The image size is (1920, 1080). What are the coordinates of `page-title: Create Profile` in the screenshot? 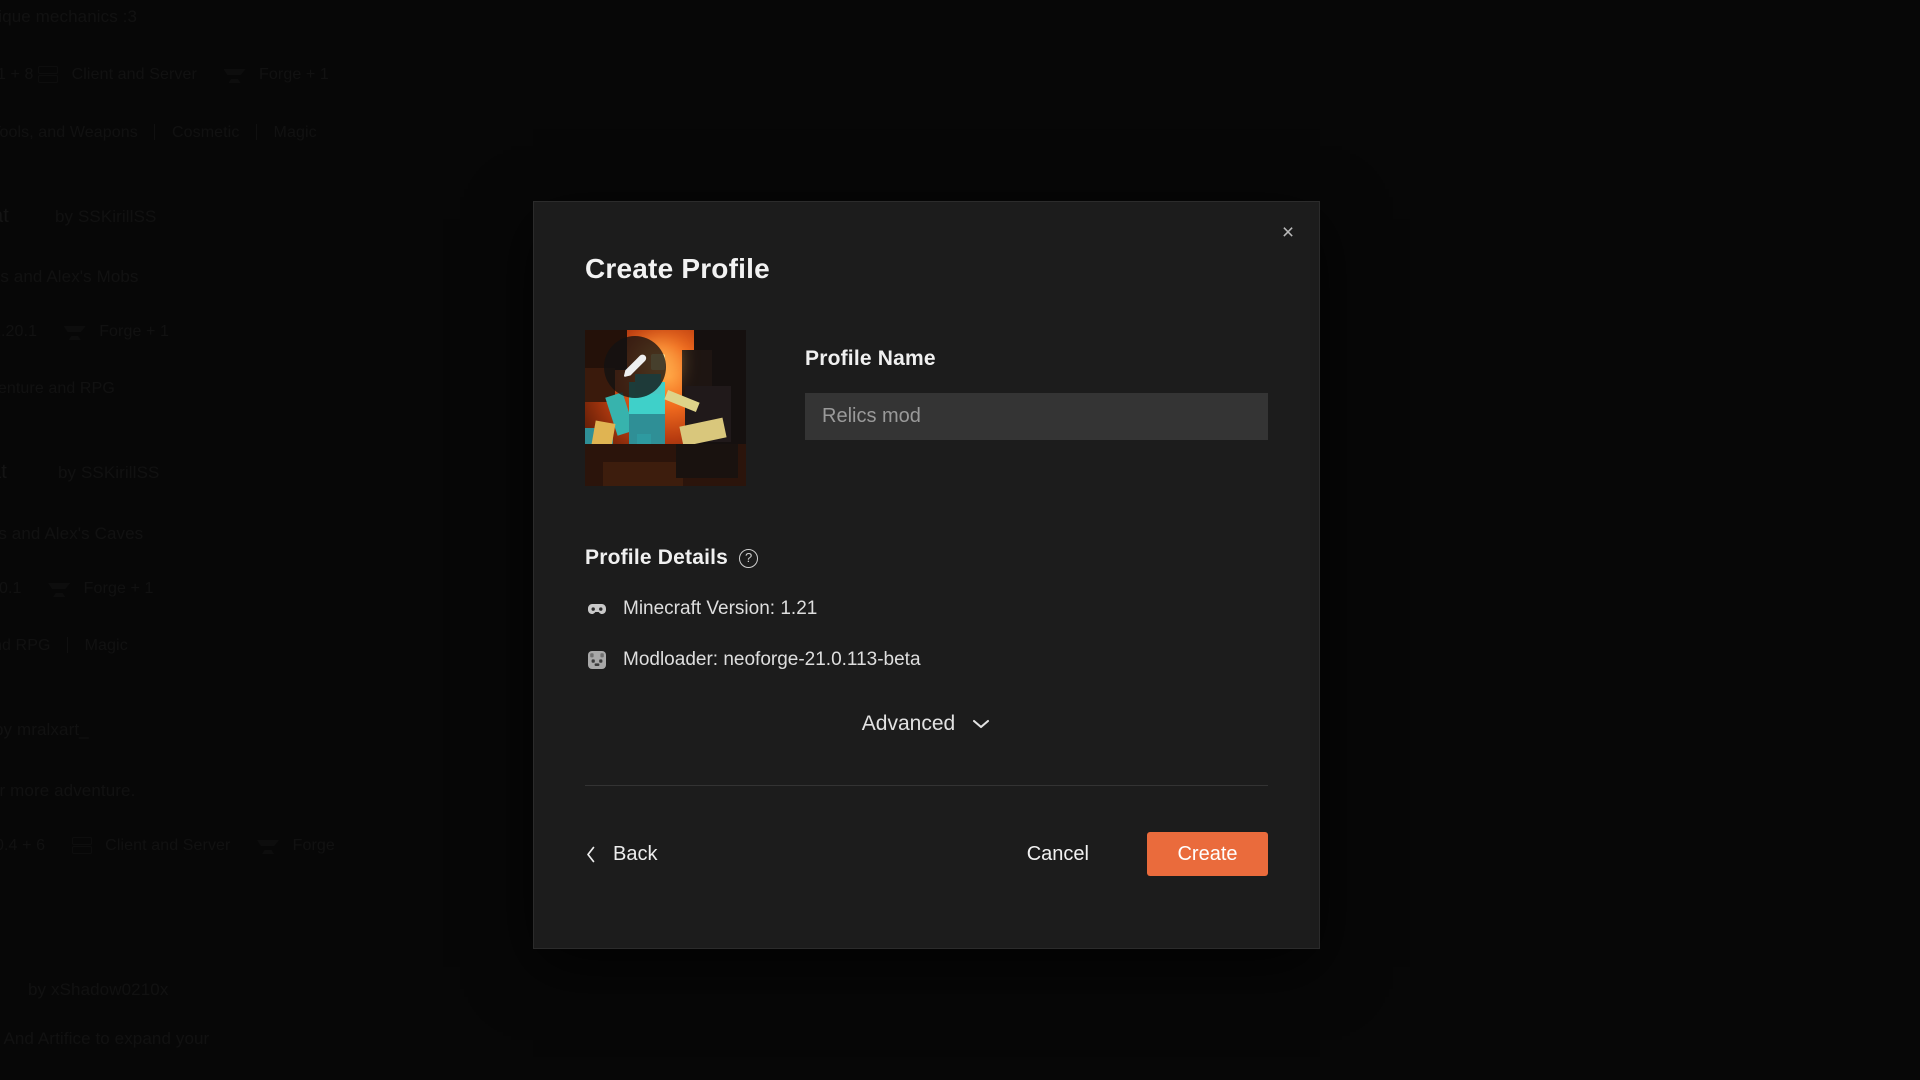 It's located at (677, 268).